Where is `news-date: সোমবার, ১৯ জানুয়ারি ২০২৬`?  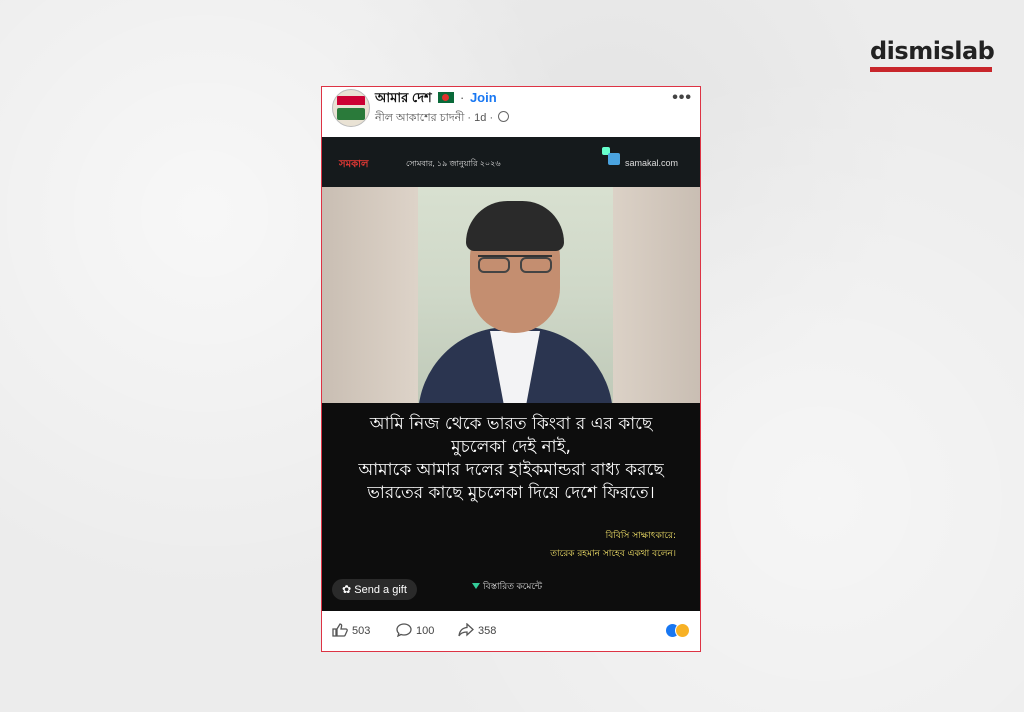 news-date: সোমবার, ১৯ জানুয়ারি ২০২৬ is located at coordinates (453, 163).